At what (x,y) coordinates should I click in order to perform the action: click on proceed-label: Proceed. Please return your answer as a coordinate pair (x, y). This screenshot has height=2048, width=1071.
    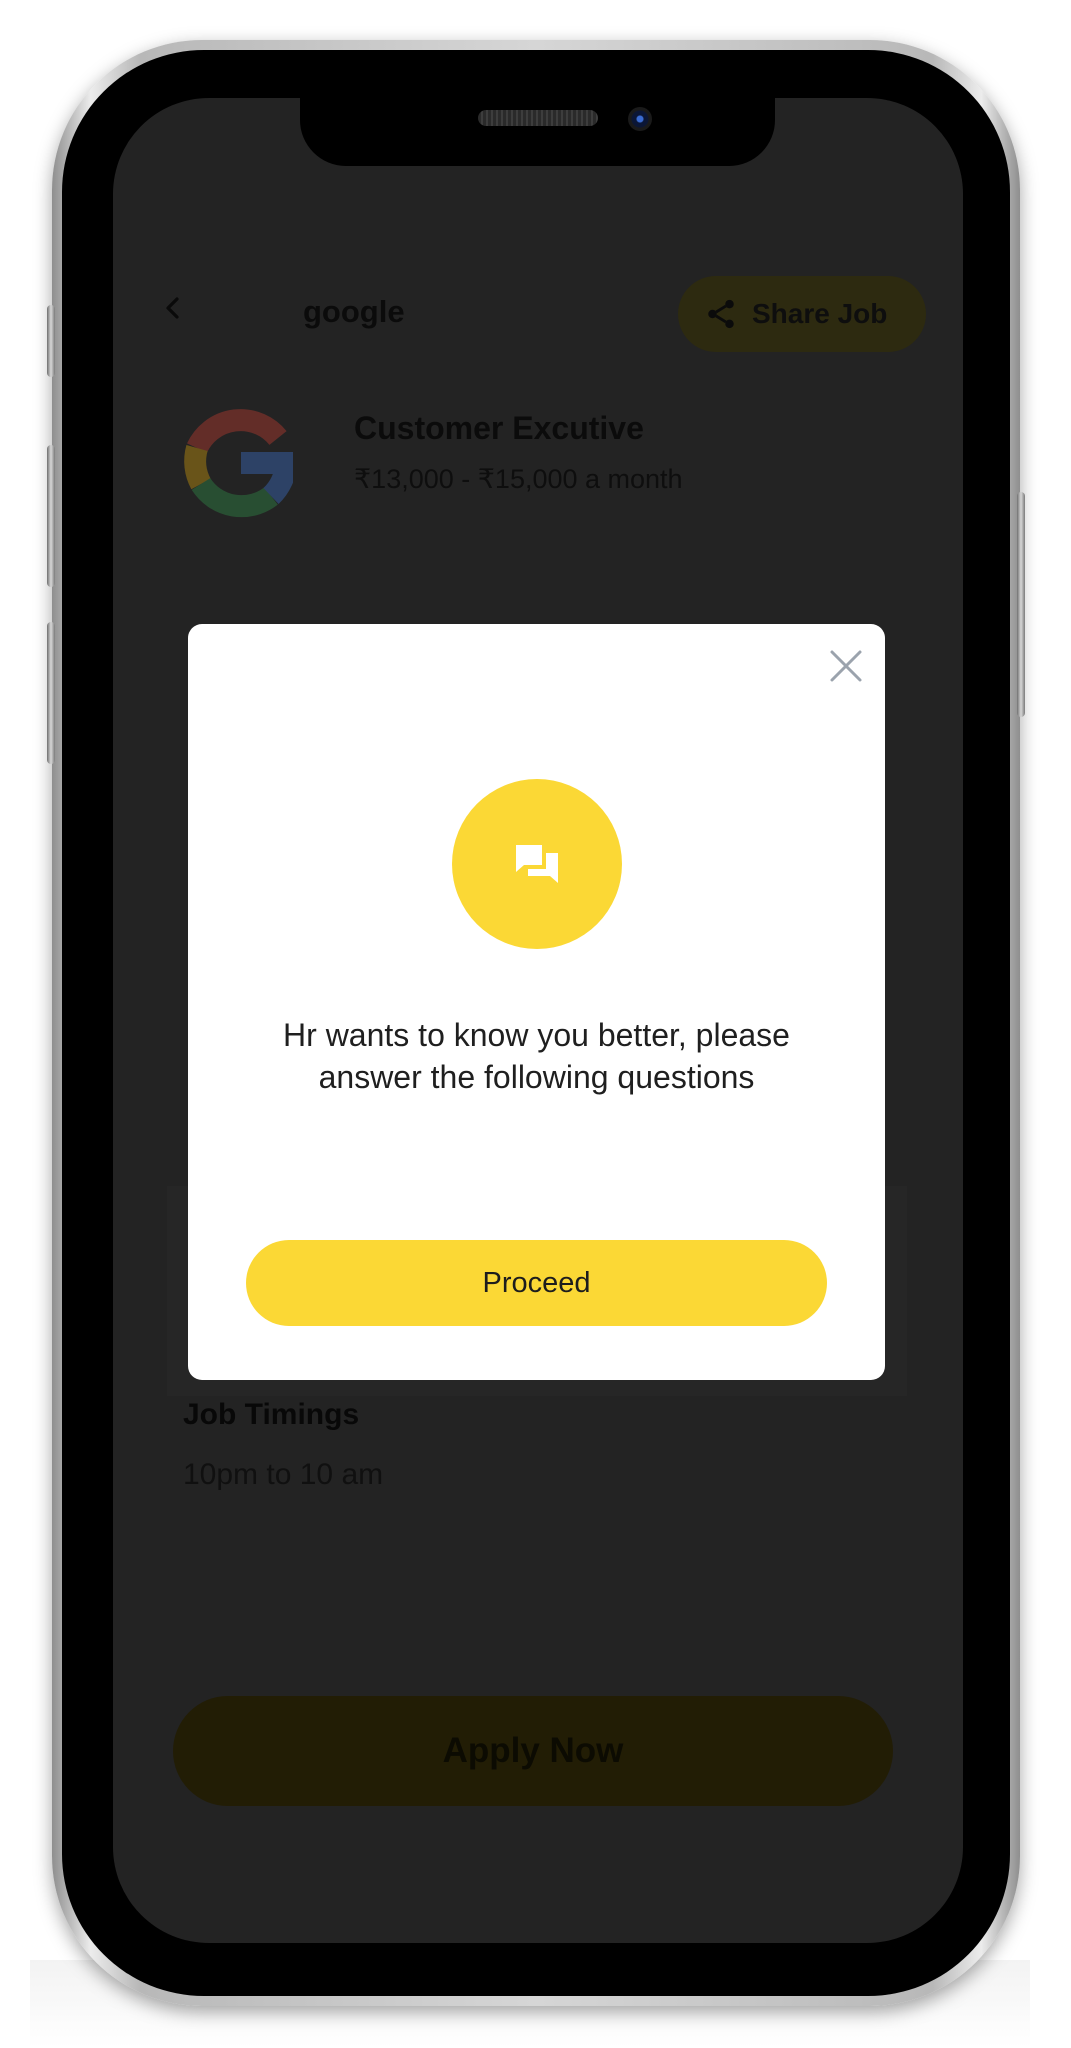
    Looking at the image, I should click on (536, 1282).